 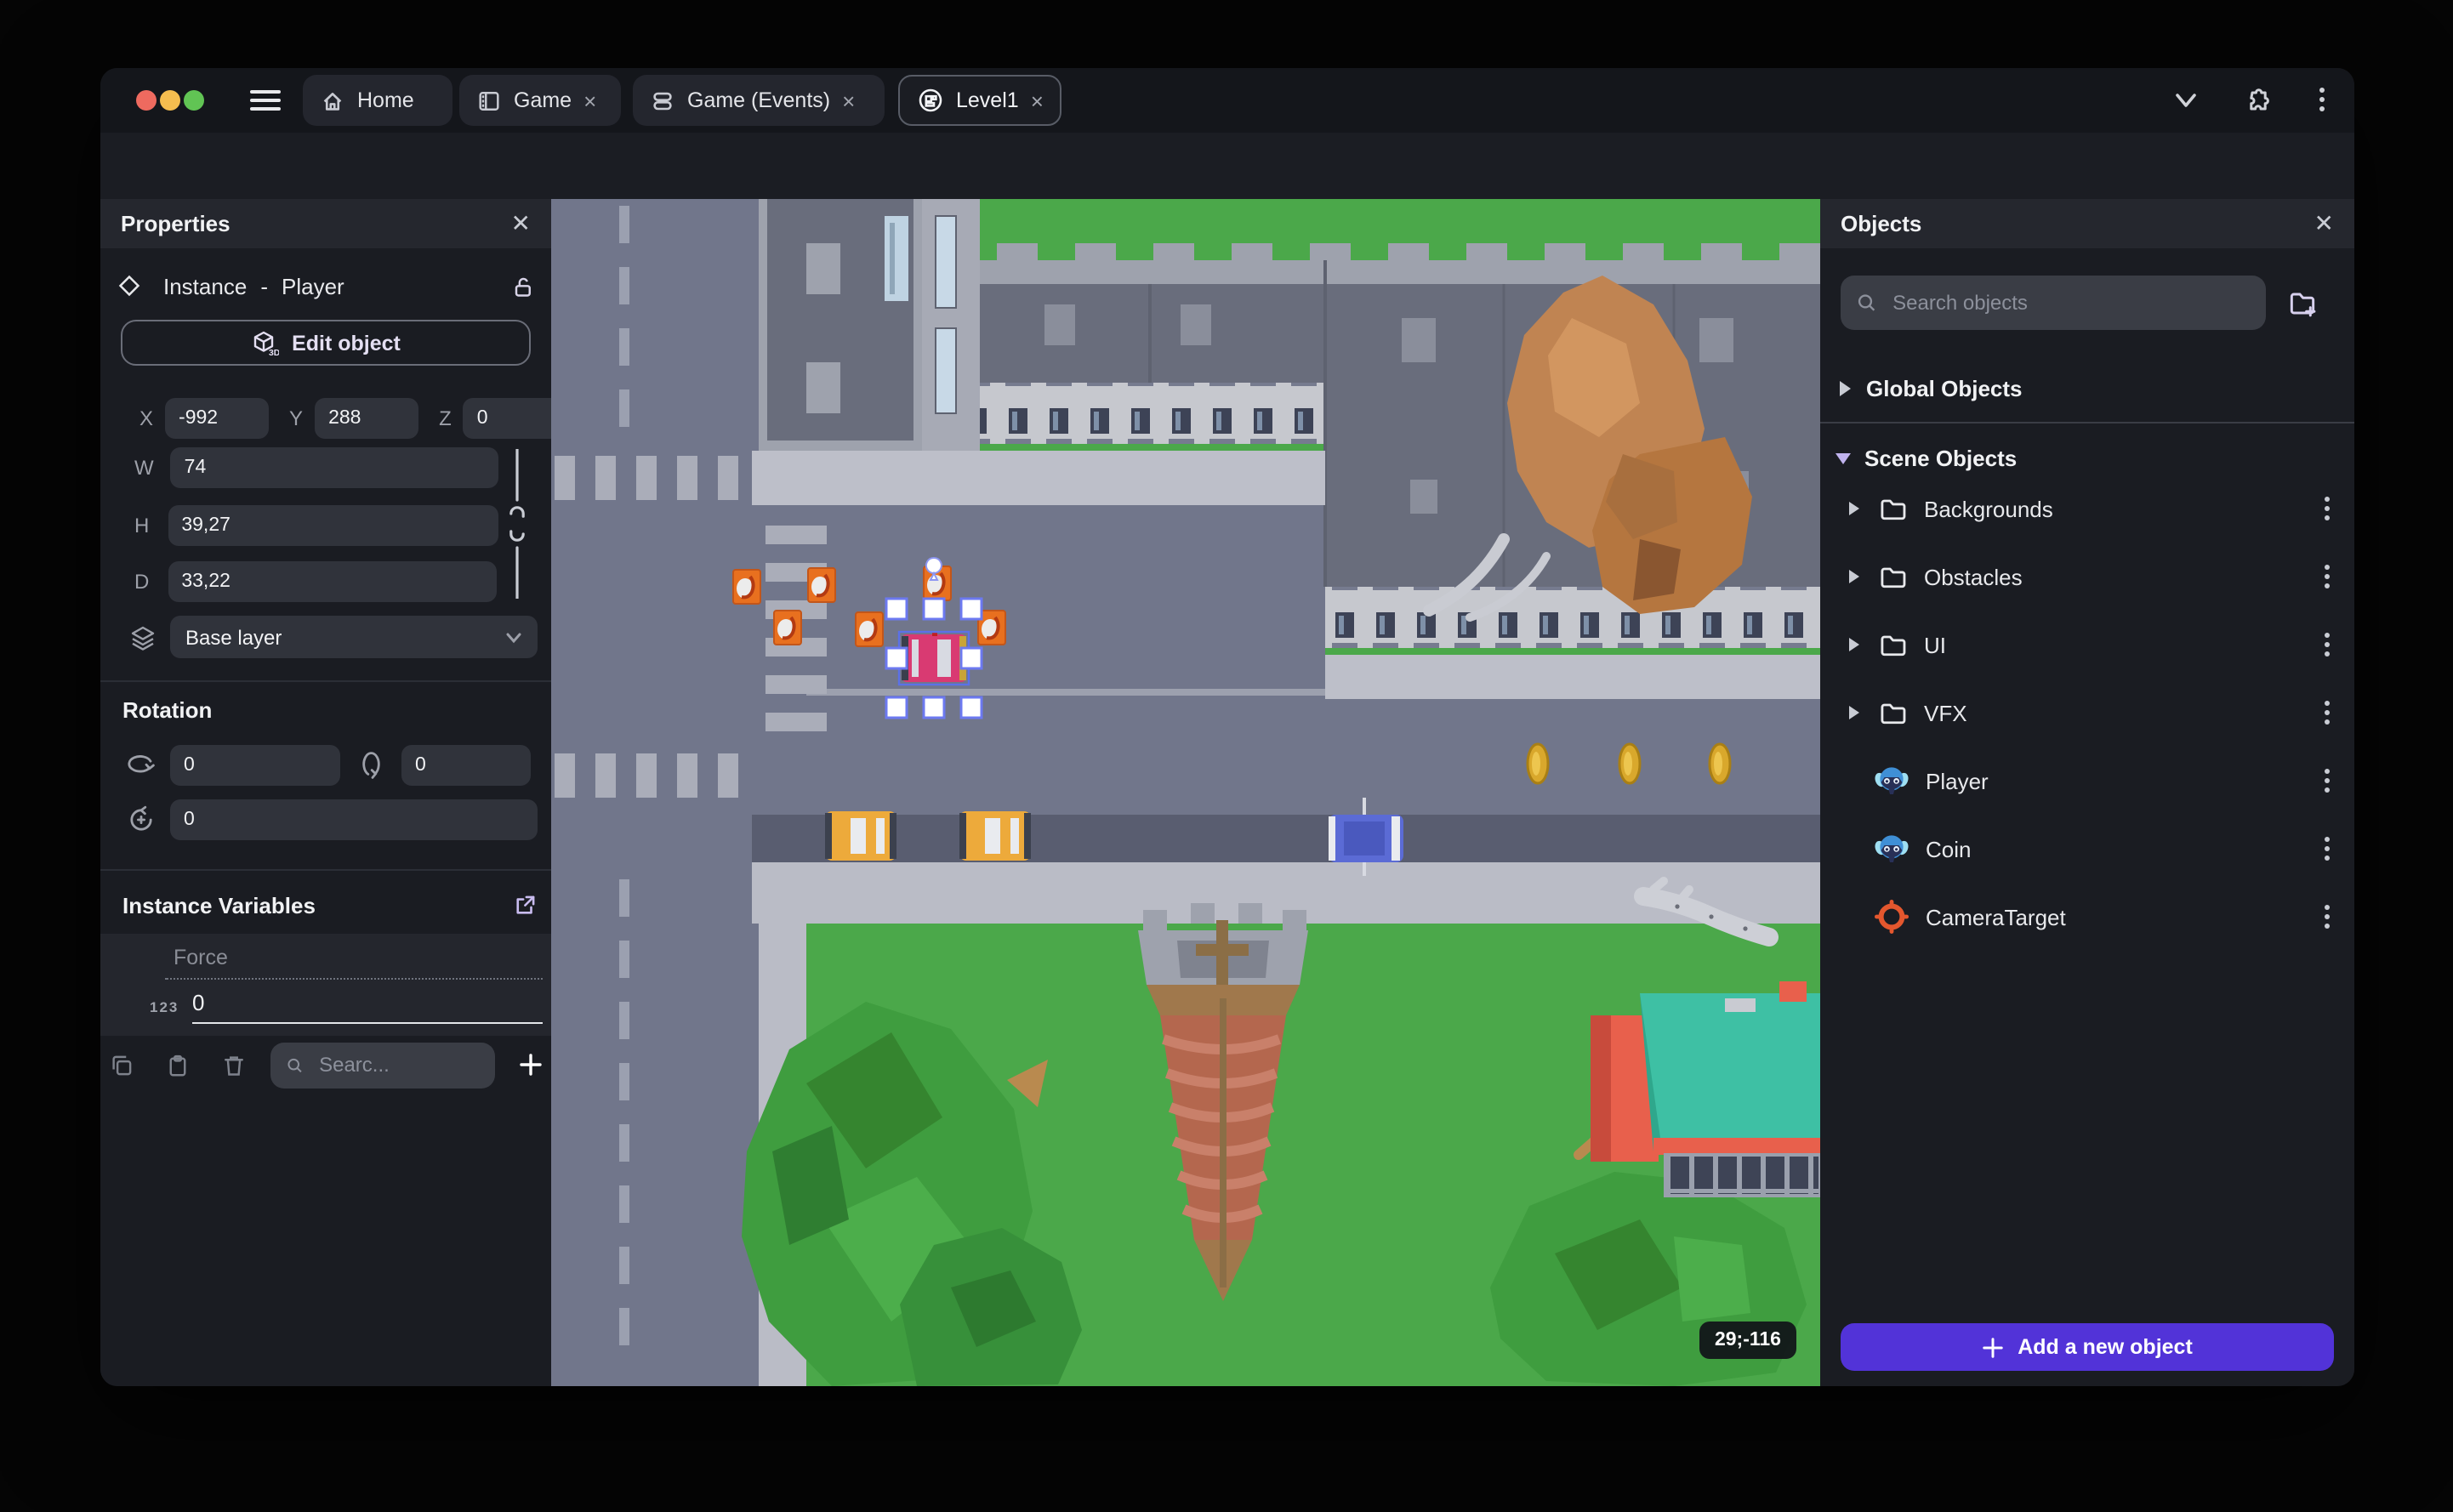 I want to click on variable-name: Force, so click(x=201, y=957).